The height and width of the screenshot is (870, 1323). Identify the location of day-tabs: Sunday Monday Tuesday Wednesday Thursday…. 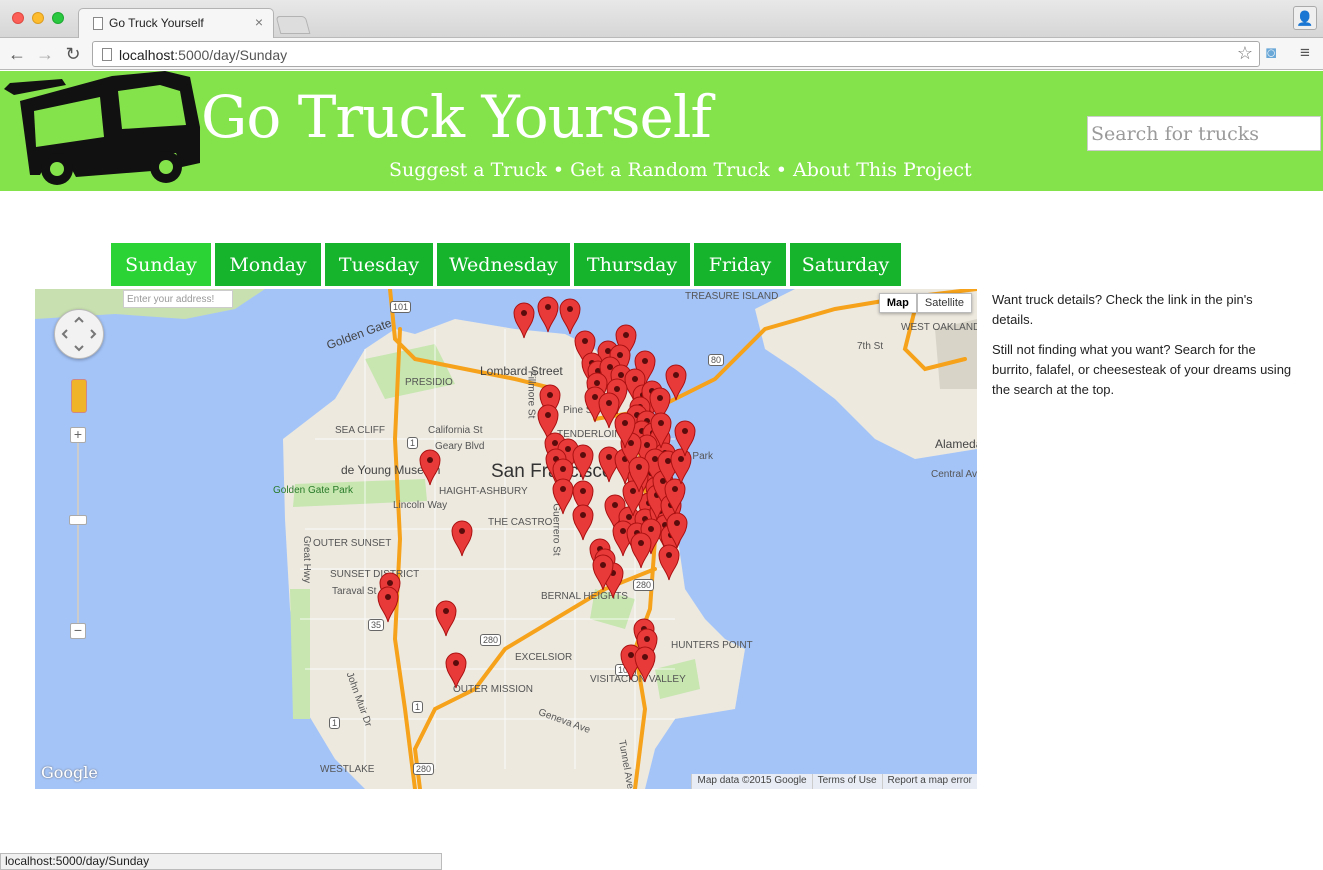
(506, 264).